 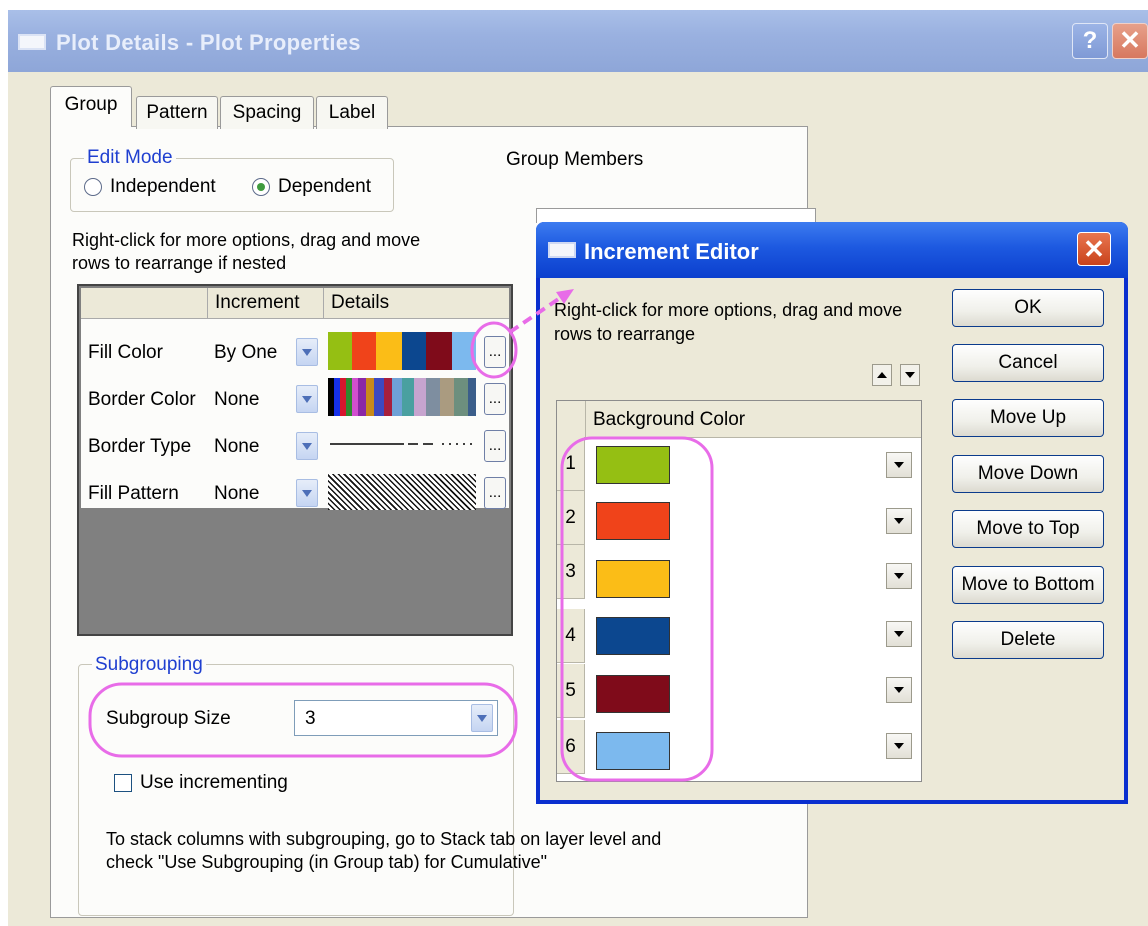 I want to click on subgroup-size-highlight, so click(x=303, y=720).